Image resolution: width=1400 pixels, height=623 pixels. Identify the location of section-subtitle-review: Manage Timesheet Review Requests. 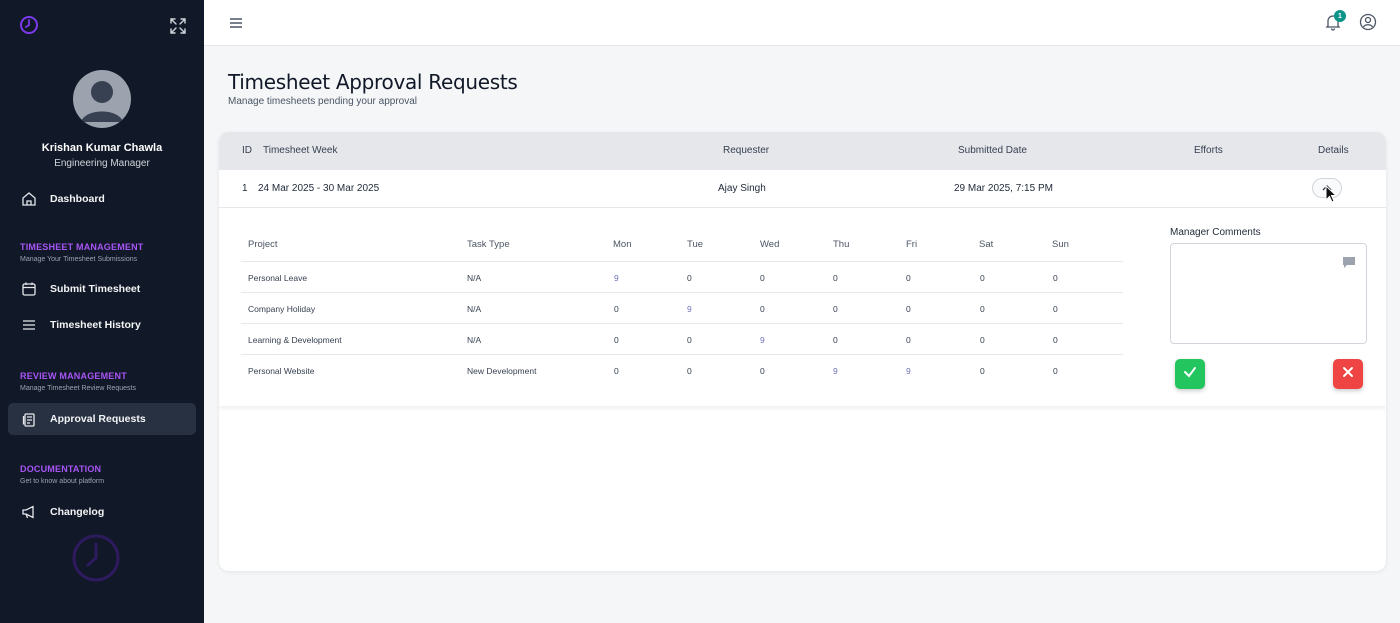
(78, 388).